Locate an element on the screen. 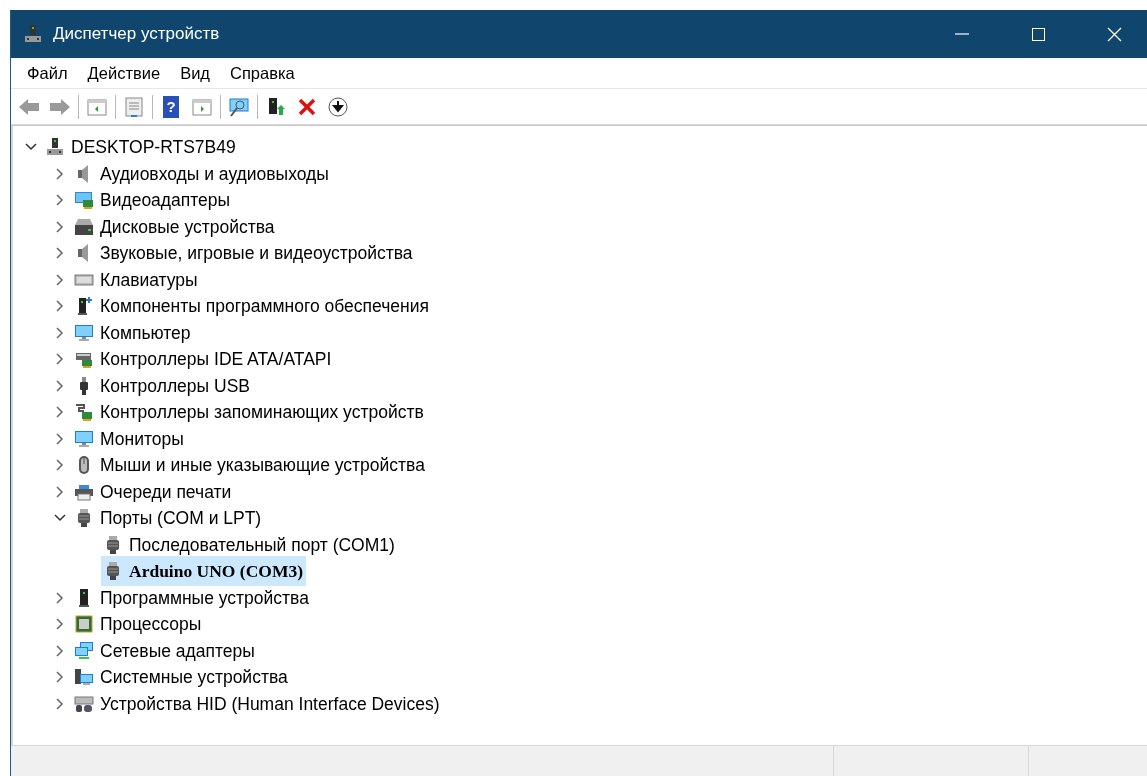 The width and height of the screenshot is (1147, 776). network-icon is located at coordinates (84, 650).